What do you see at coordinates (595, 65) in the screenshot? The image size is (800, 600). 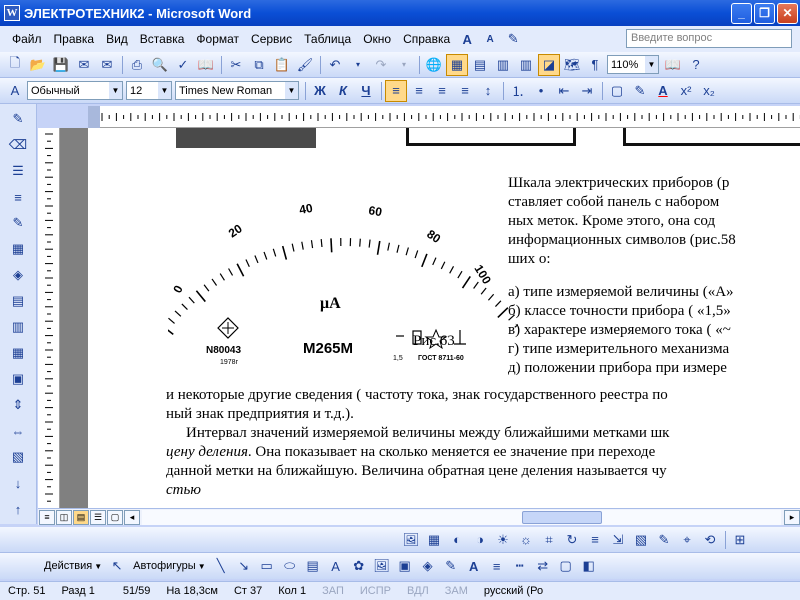 I see `show-hide-icon: ¶` at bounding box center [595, 65].